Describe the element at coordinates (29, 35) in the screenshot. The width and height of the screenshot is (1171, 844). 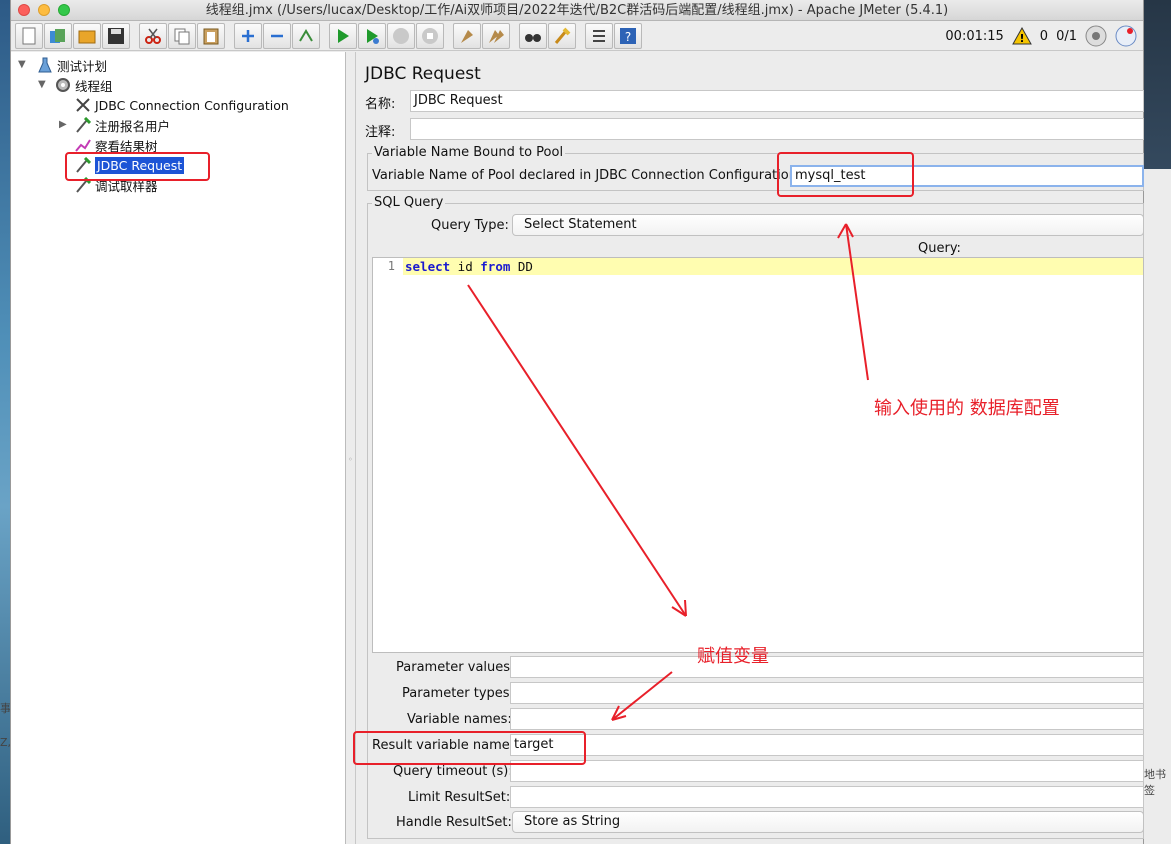
I see `new-button` at that location.